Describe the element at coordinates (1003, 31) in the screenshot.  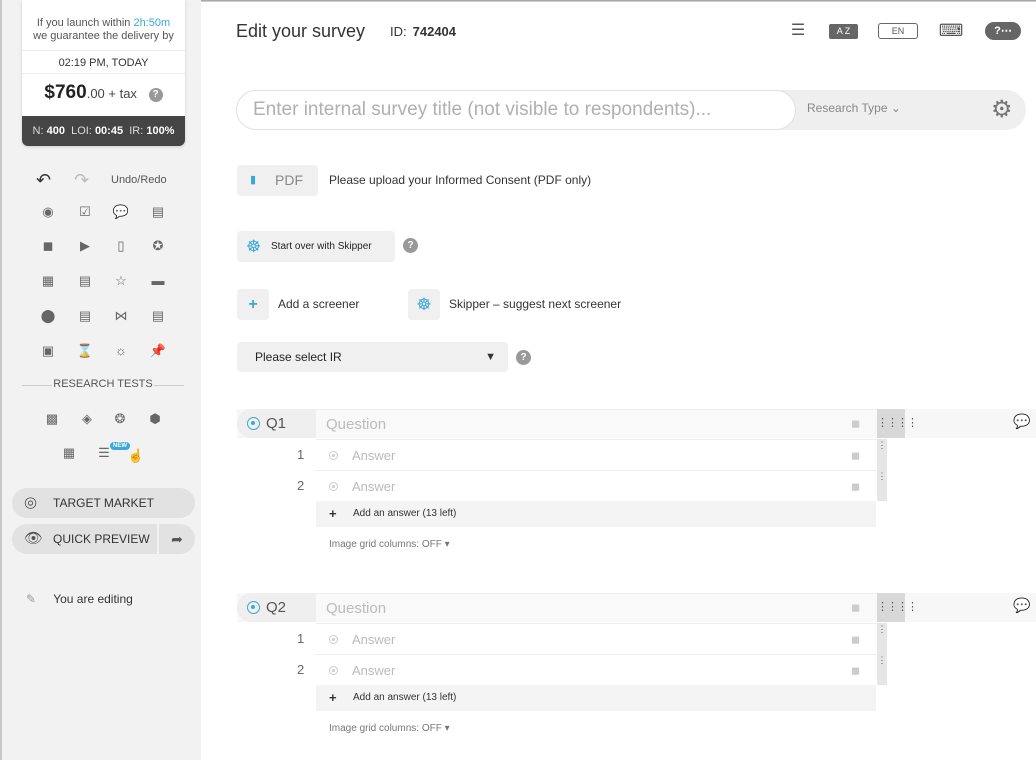
I see `help-icon: ?⋯` at that location.